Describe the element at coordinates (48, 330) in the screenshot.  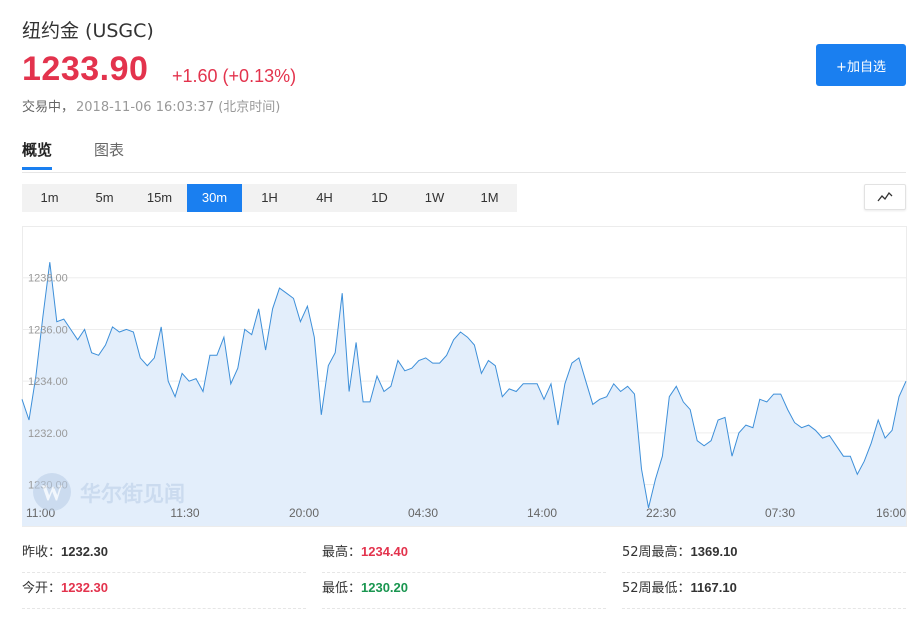
I see `y-tick-label: 1236.00` at that location.